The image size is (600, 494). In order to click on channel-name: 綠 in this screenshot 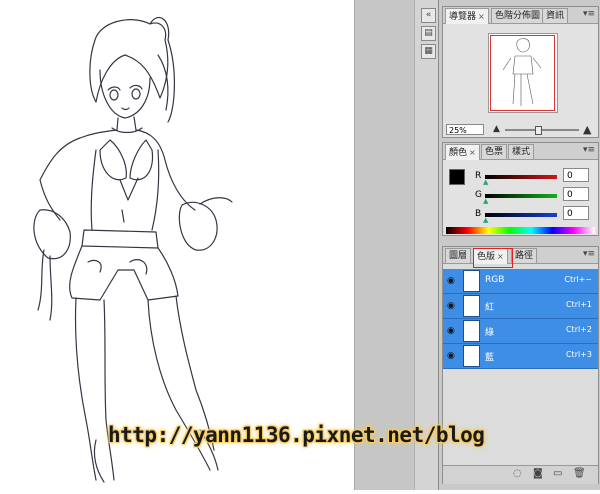, I will do `click(490, 333)`.